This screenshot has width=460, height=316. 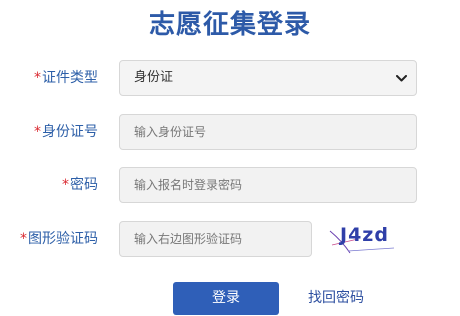 What do you see at coordinates (336, 298) in the screenshot?
I see `forgot-password-link: 找回密码` at bounding box center [336, 298].